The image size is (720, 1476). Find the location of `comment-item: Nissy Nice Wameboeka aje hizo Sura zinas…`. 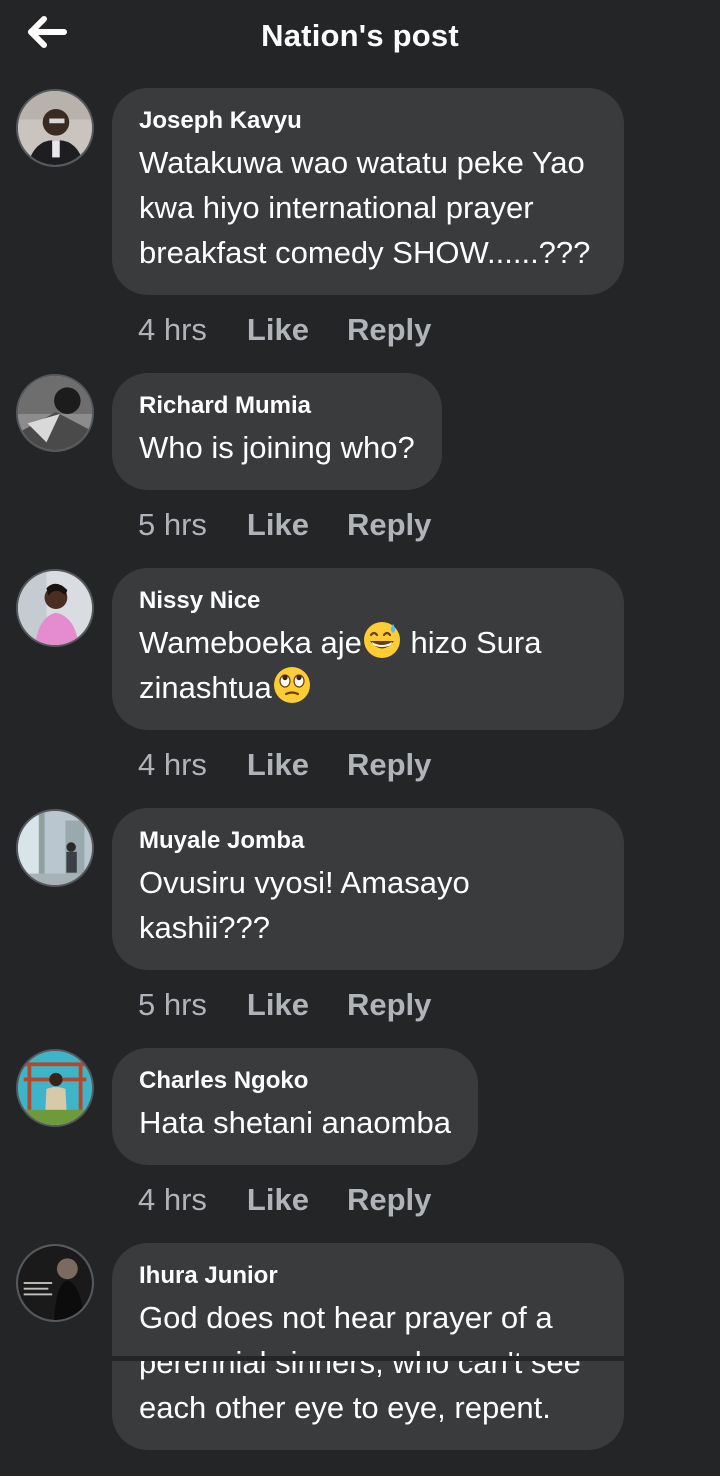

comment-item: Nissy Nice Wameboeka aje hizo Sura zinas… is located at coordinates (360, 675).